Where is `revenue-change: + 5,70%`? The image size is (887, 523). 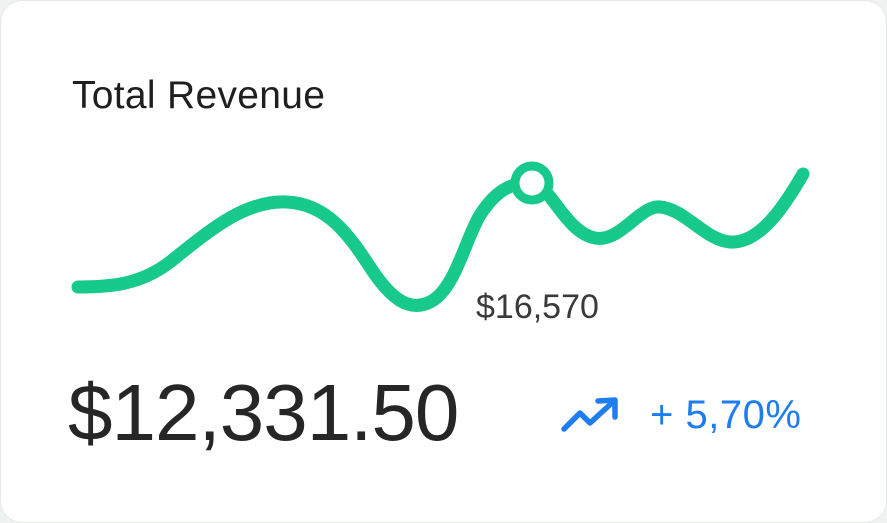
revenue-change: + 5,70% is located at coordinates (680, 415).